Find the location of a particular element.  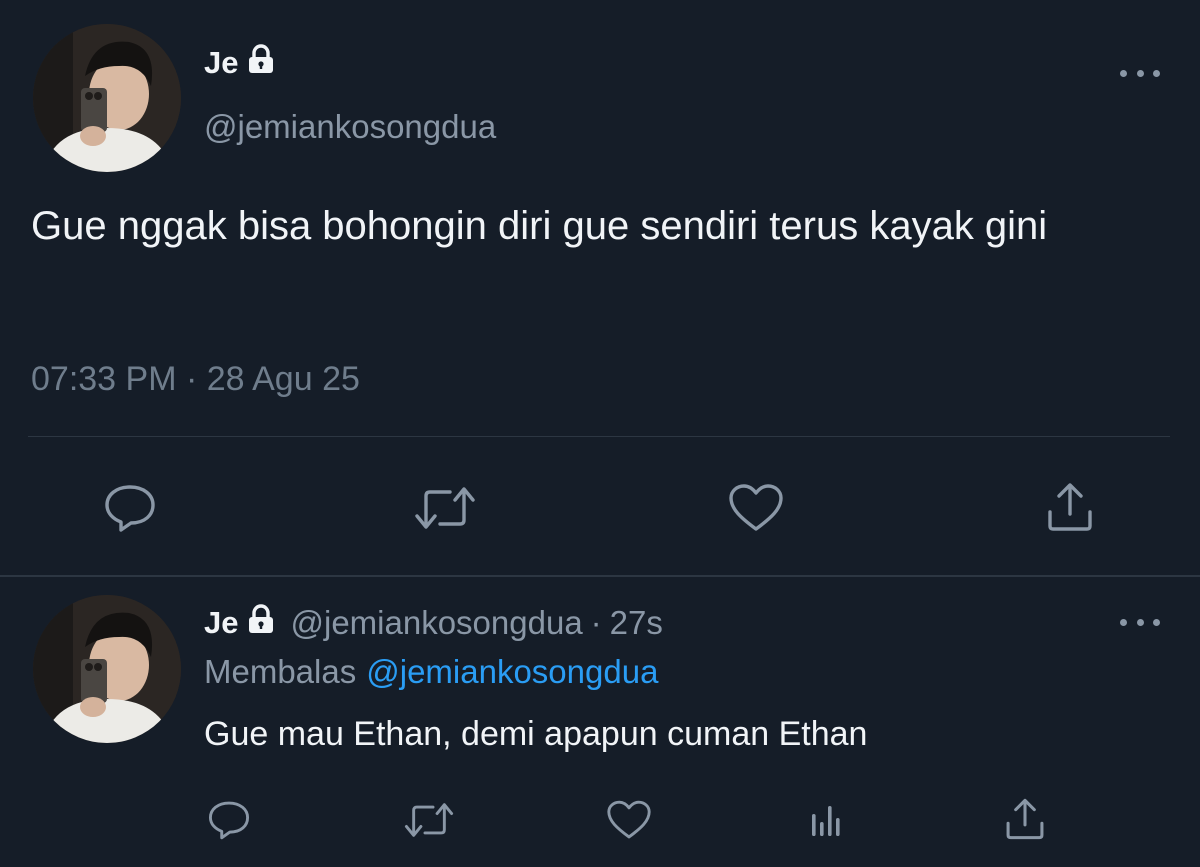

reply-header: Je @jemiankosongdua · 27s is located at coordinates (433, 623).